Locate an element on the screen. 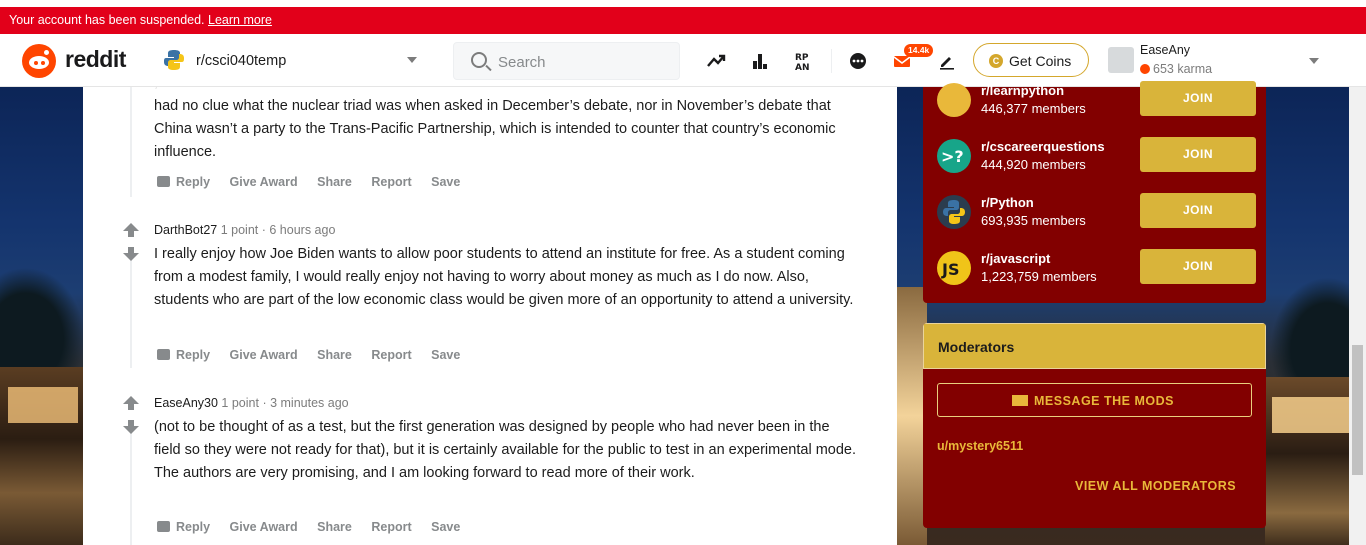 This screenshot has height=545, width=1366. svg-text: RP is located at coordinates (802, 58).